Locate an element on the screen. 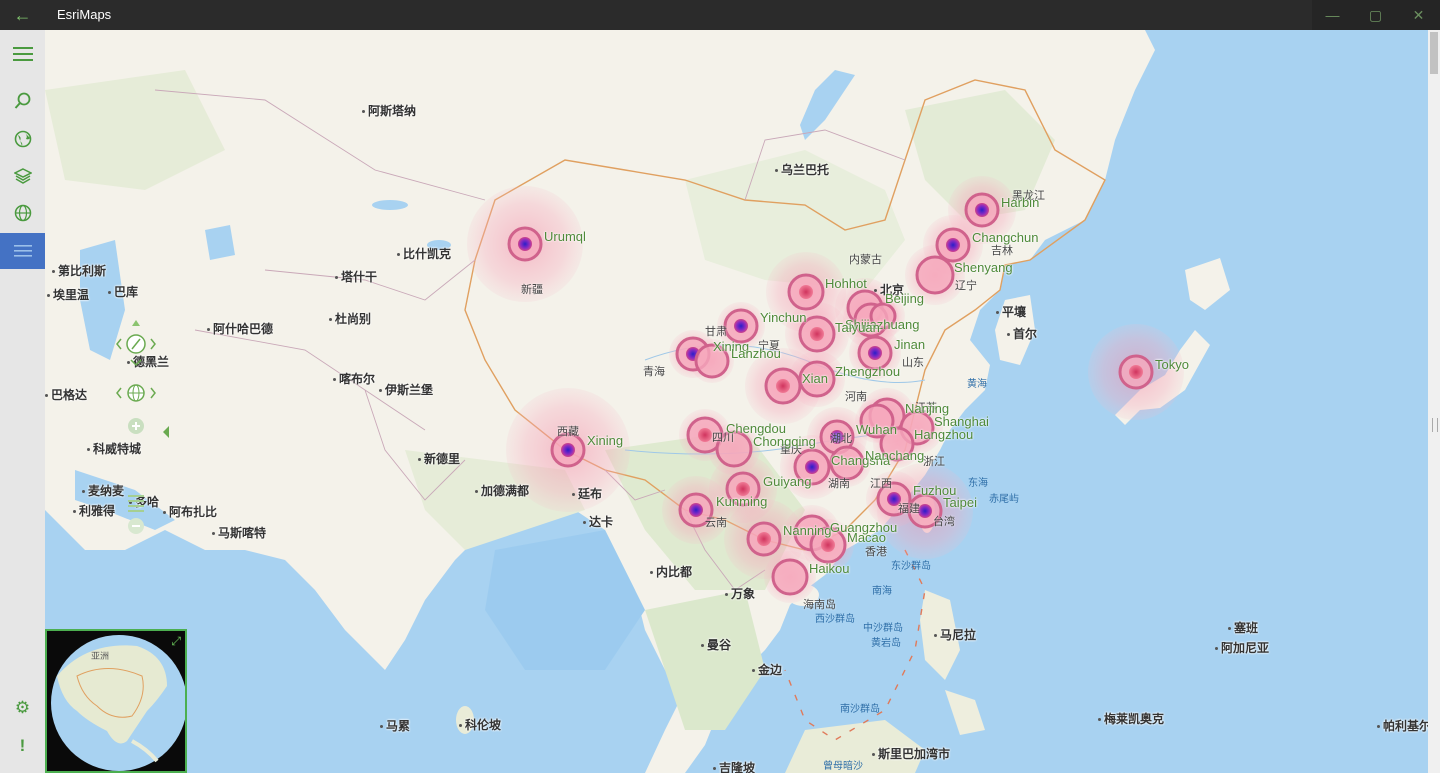 The height and width of the screenshot is (773, 1440). region-label: 湖北 is located at coordinates (841, 439).